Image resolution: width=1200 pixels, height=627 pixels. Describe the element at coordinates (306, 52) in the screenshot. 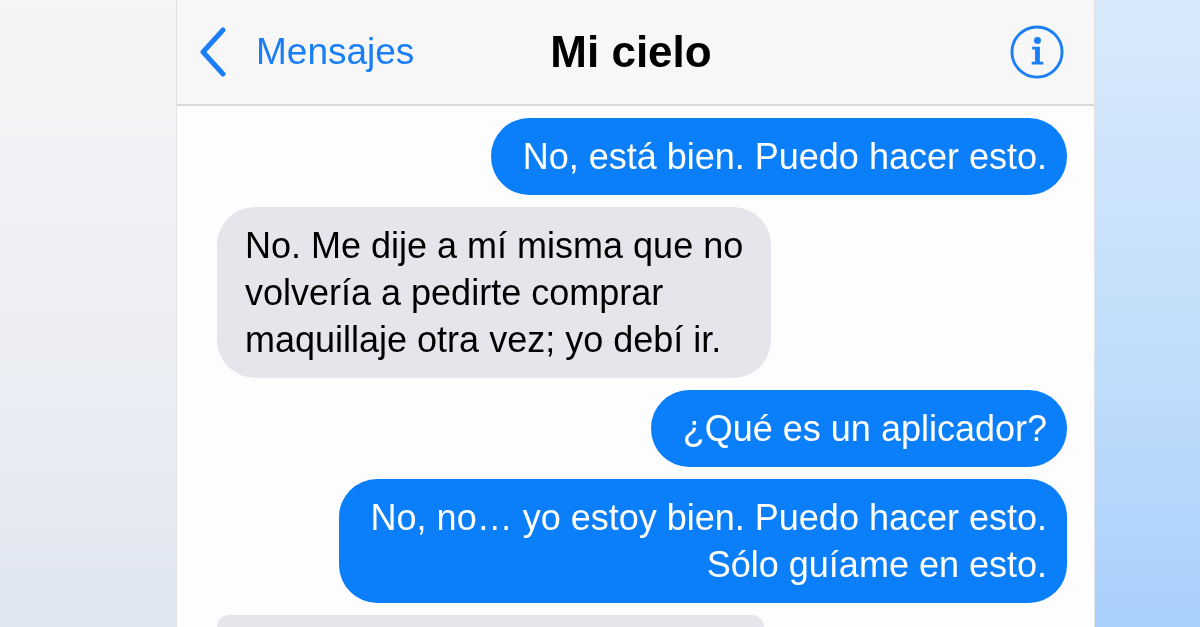

I see `back-button: Mensajes` at that location.